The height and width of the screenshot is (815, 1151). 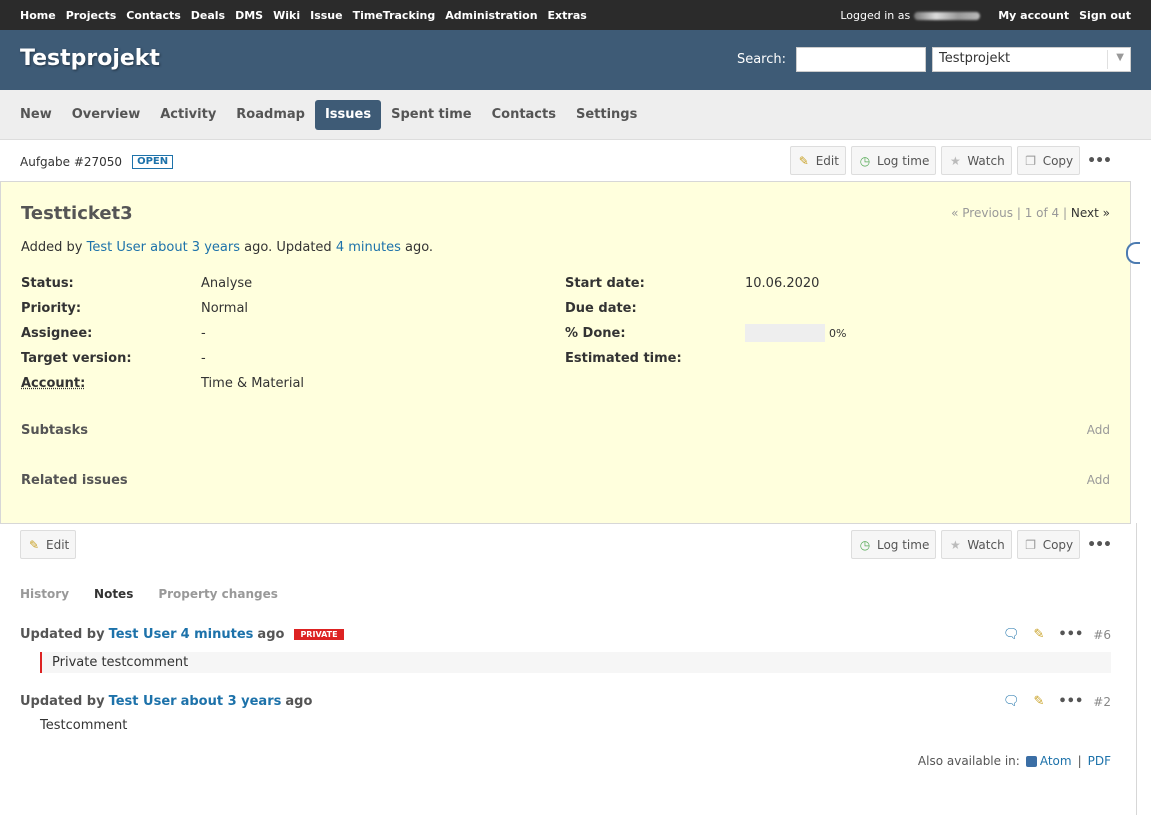 What do you see at coordinates (394, 15) in the screenshot?
I see `top-menu-timetracking: TimeTracking` at bounding box center [394, 15].